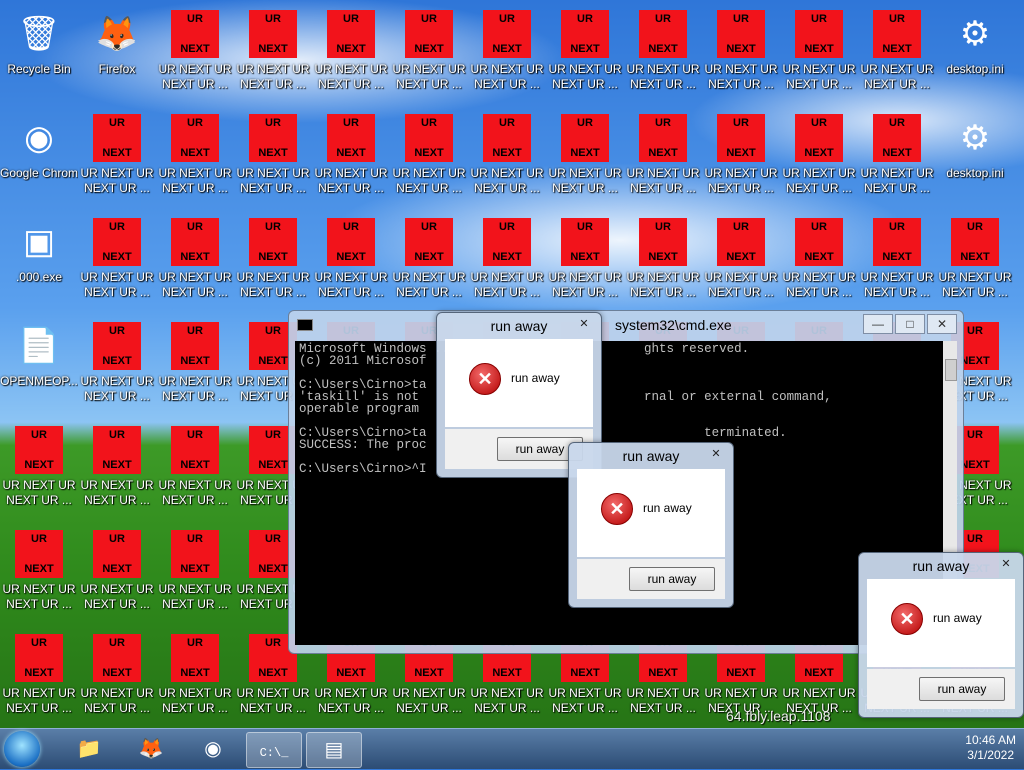 The image size is (1024, 770). I want to click on desktop-ini-icon-2: ⚙ desktop.ini, so click(975, 158).